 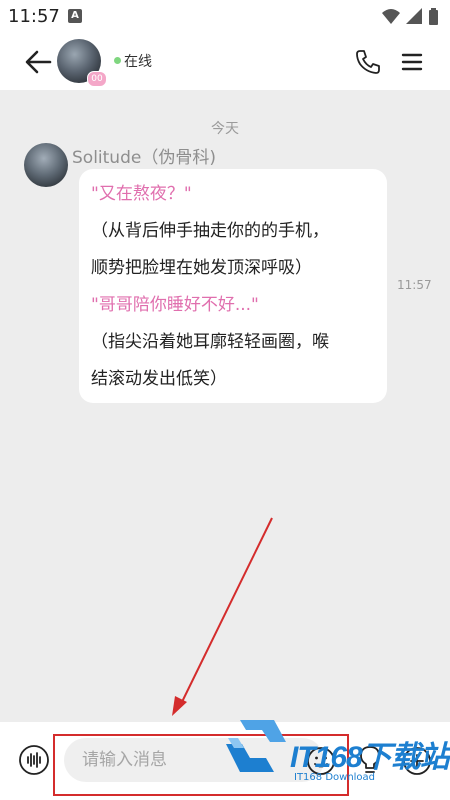 I want to click on avatar-badge: 00, so click(x=97, y=79).